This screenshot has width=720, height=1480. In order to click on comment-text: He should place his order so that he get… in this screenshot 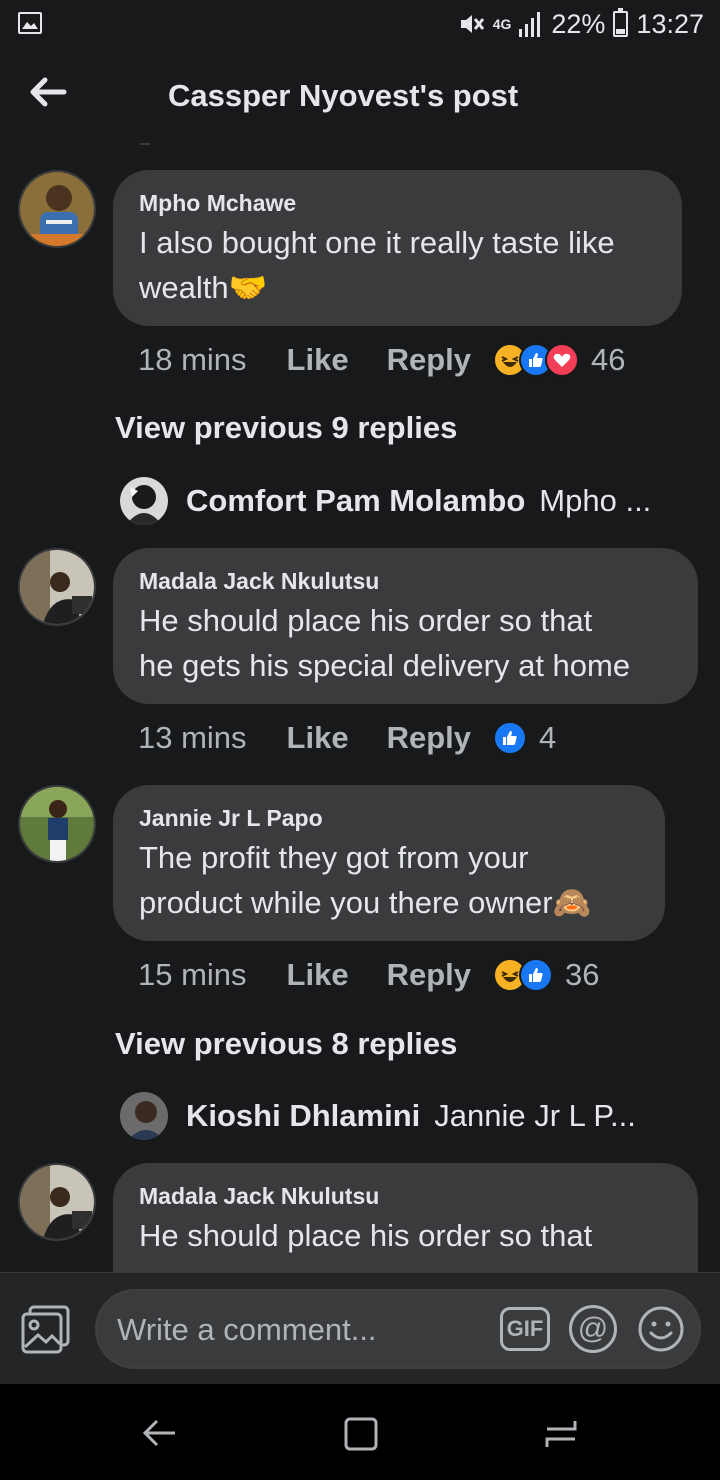, I will do `click(405, 643)`.